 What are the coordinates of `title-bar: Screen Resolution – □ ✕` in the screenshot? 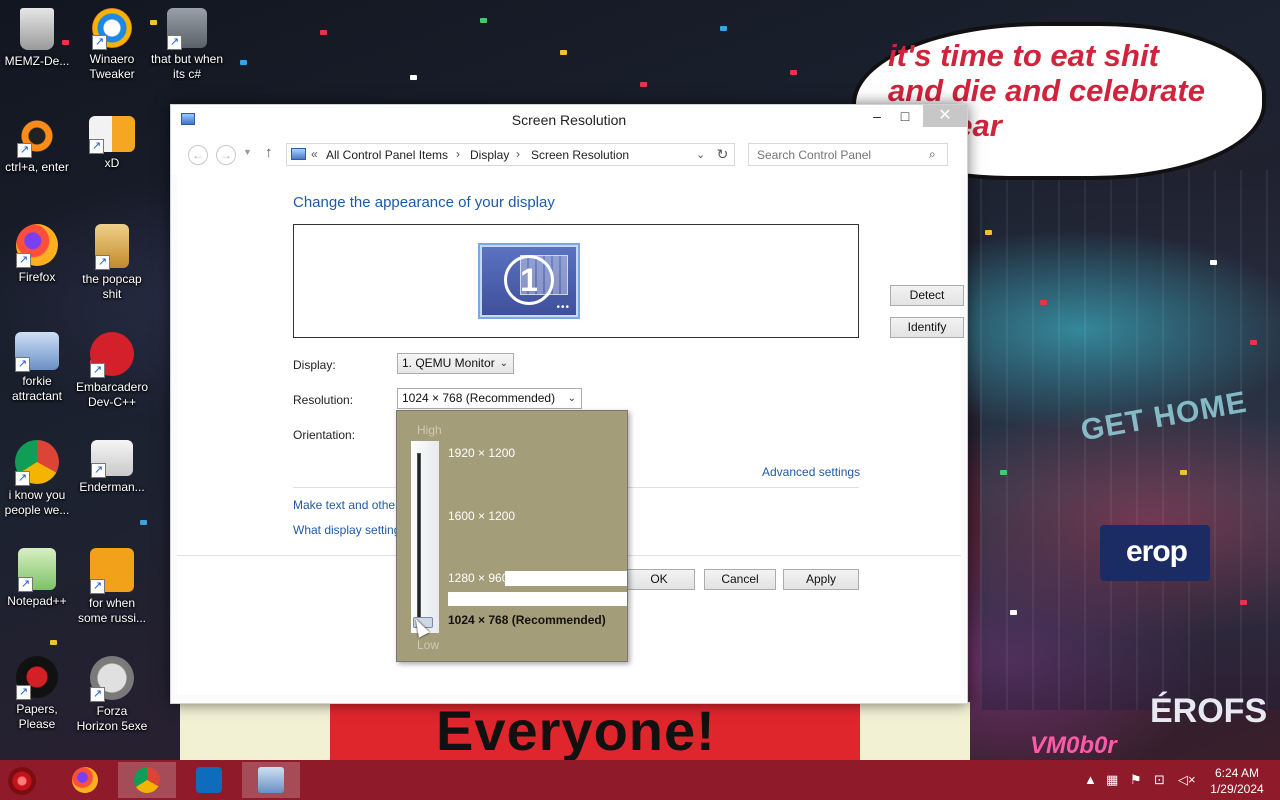 It's located at (569, 120).